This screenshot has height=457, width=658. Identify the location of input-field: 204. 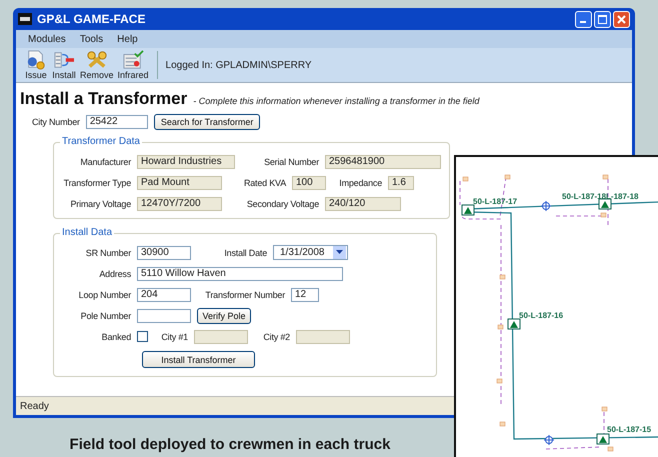
(164, 295).